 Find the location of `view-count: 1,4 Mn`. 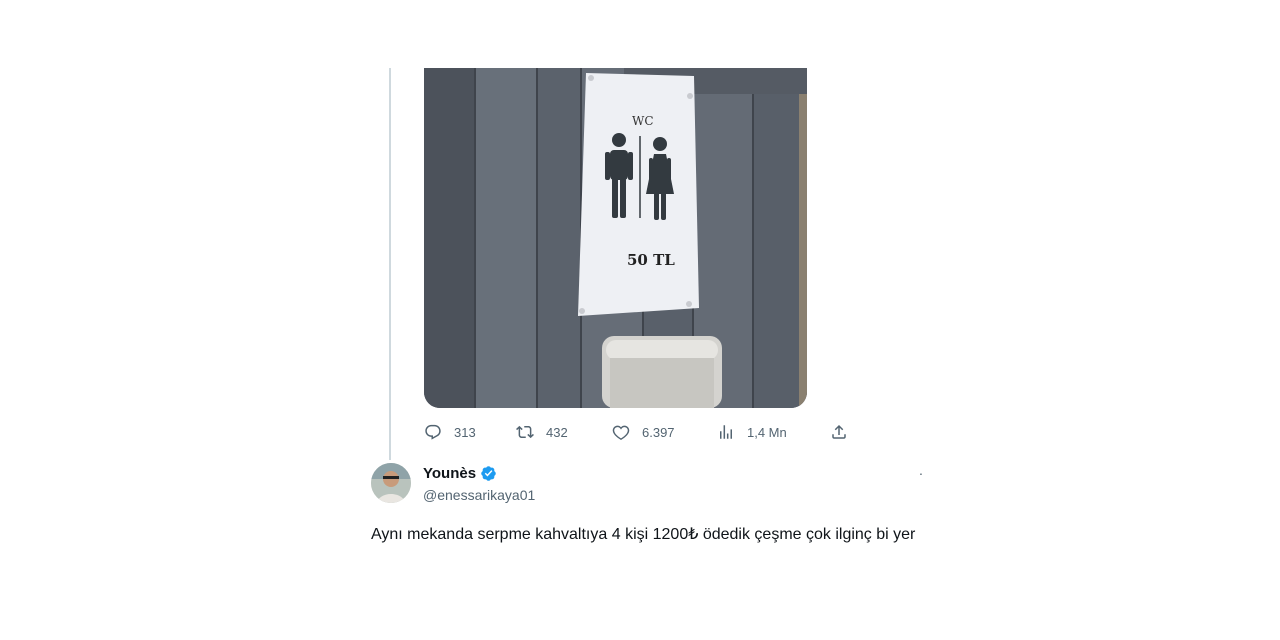

view-count: 1,4 Mn is located at coordinates (767, 432).